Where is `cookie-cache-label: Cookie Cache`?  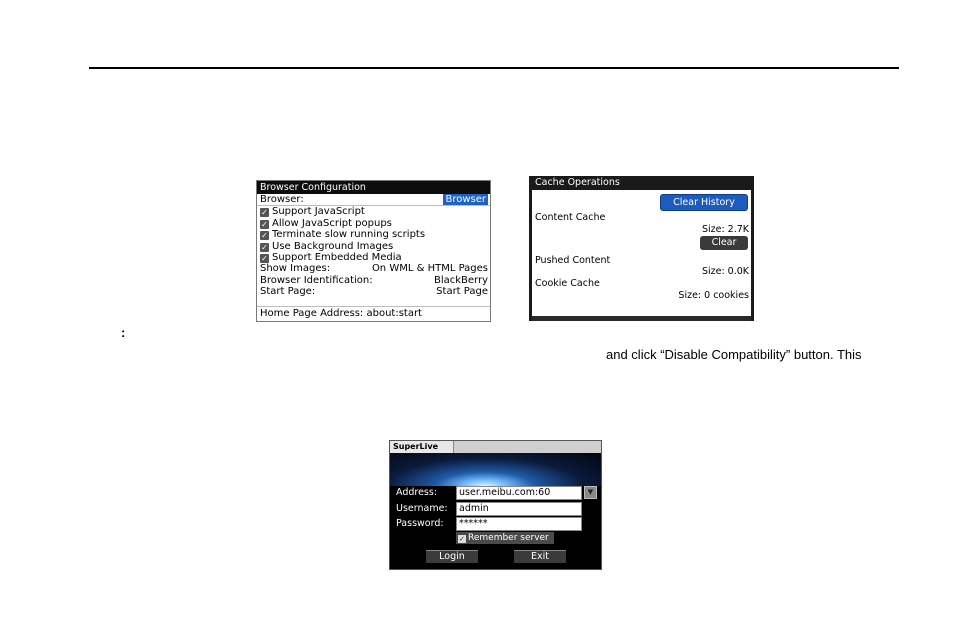 cookie-cache-label: Cookie Cache is located at coordinates (567, 283).